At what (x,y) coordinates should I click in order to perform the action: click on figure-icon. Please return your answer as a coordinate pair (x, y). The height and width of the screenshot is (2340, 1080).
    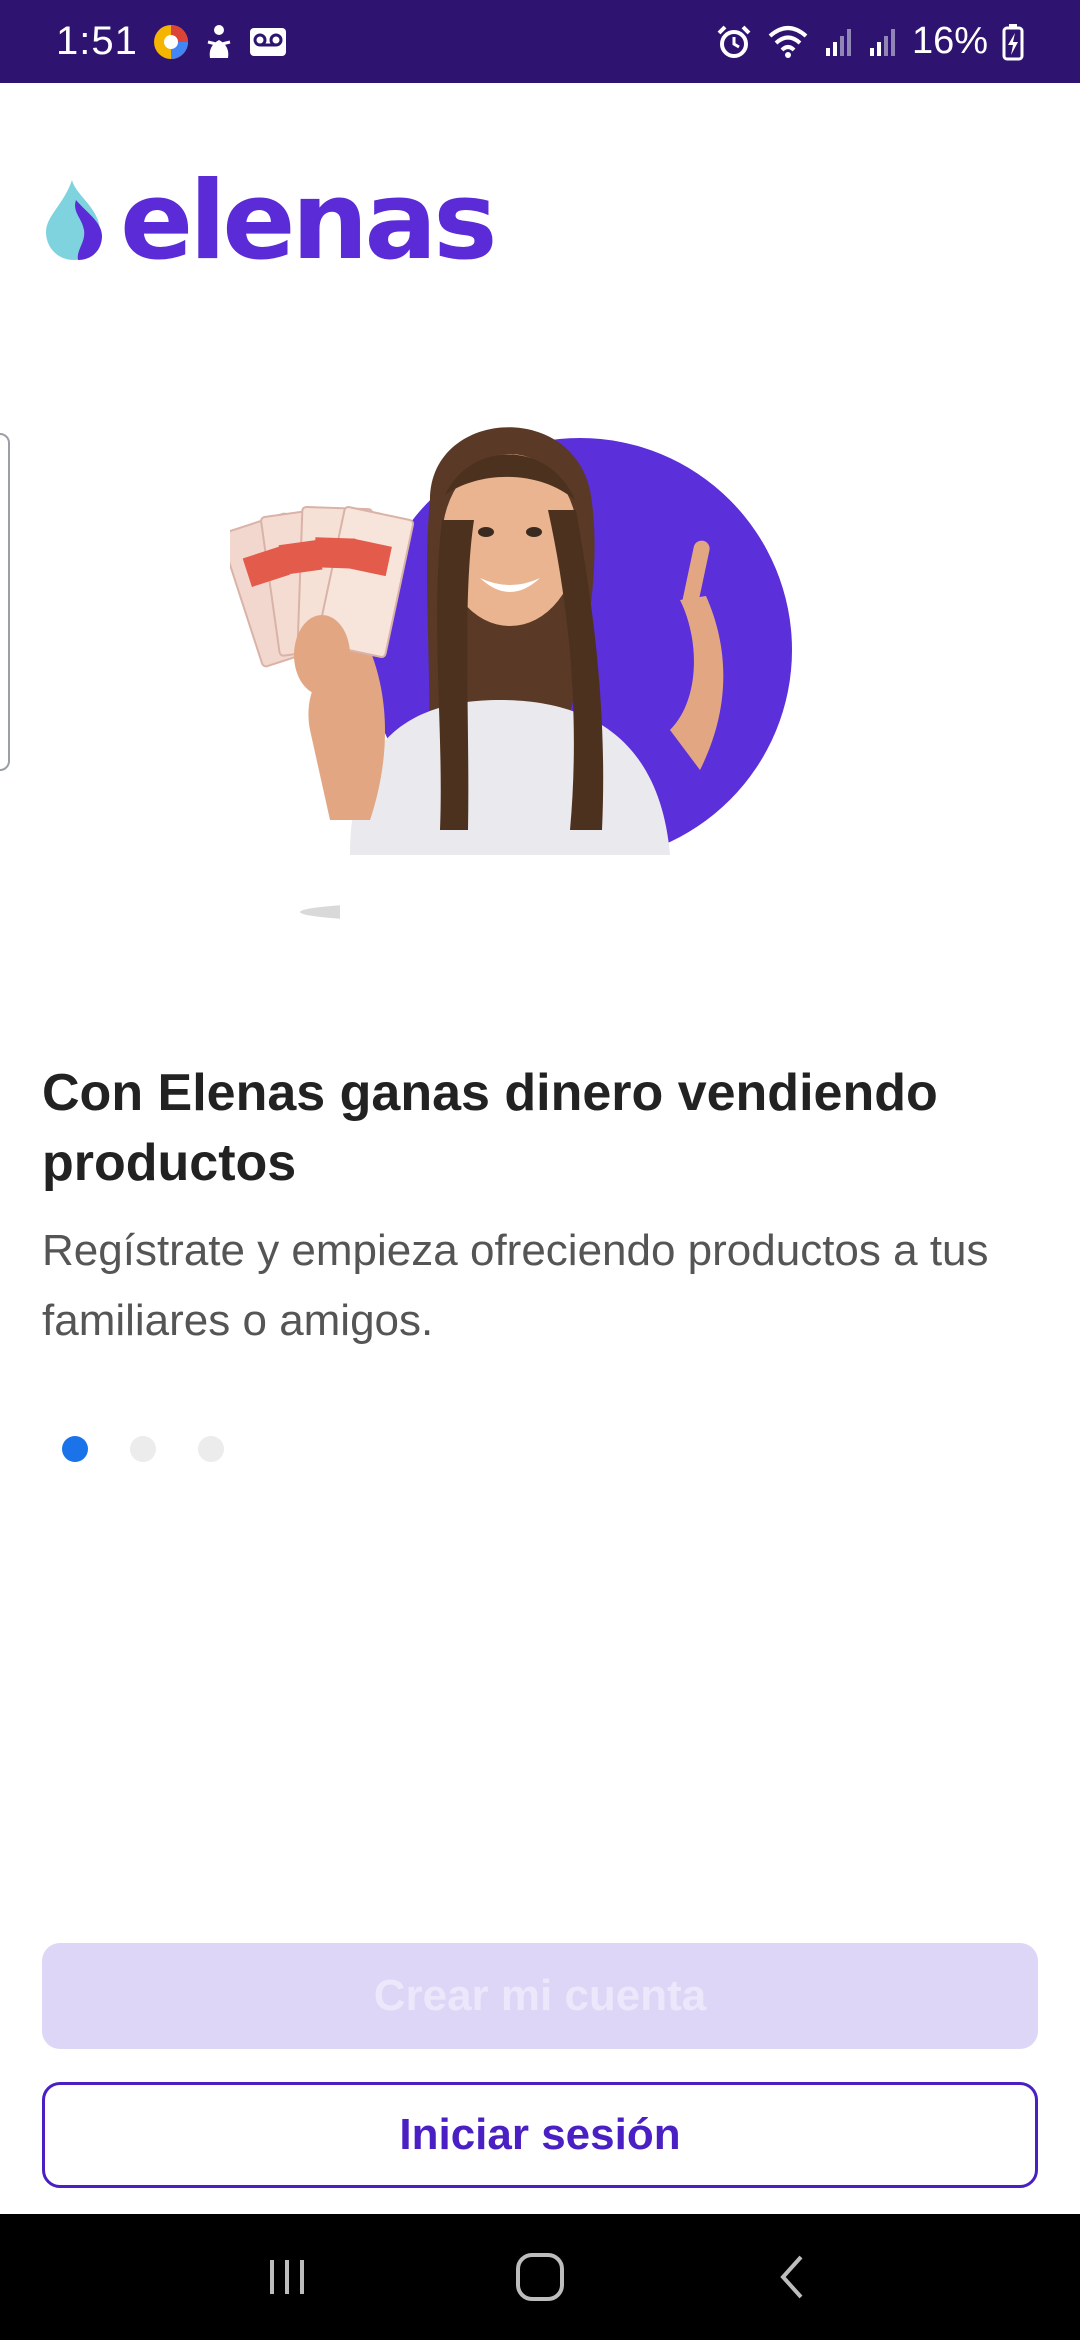
    Looking at the image, I should click on (219, 42).